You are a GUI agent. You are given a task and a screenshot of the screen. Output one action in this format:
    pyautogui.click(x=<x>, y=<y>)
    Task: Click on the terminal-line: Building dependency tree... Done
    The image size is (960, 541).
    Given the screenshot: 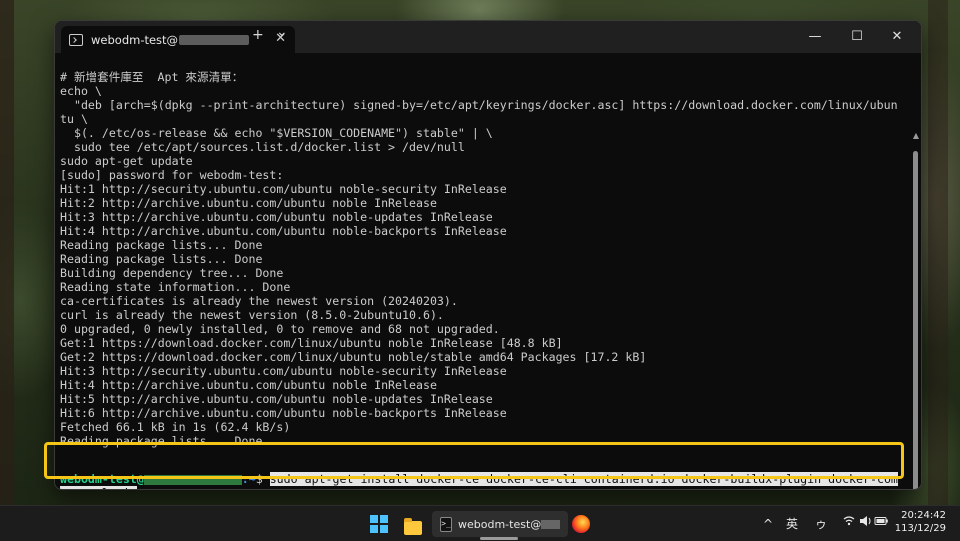 What is the action you would take?
    pyautogui.click(x=172, y=273)
    